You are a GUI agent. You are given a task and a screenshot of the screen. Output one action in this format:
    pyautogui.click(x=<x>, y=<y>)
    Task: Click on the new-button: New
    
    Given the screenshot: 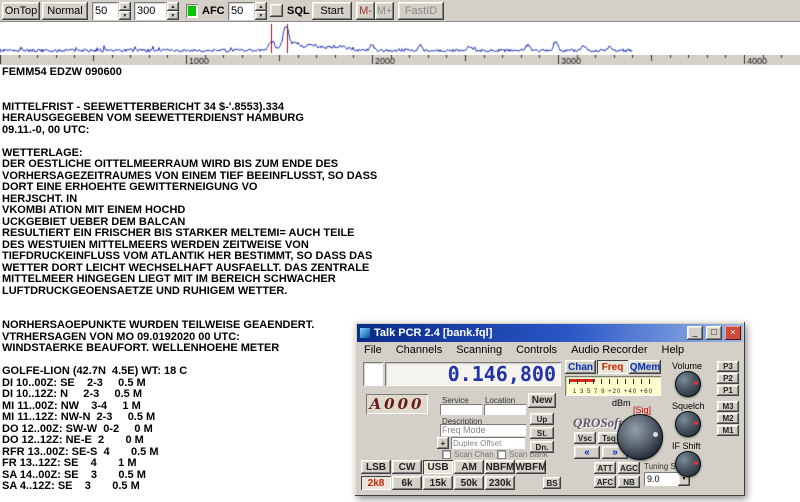 What is the action you would take?
    pyautogui.click(x=542, y=400)
    